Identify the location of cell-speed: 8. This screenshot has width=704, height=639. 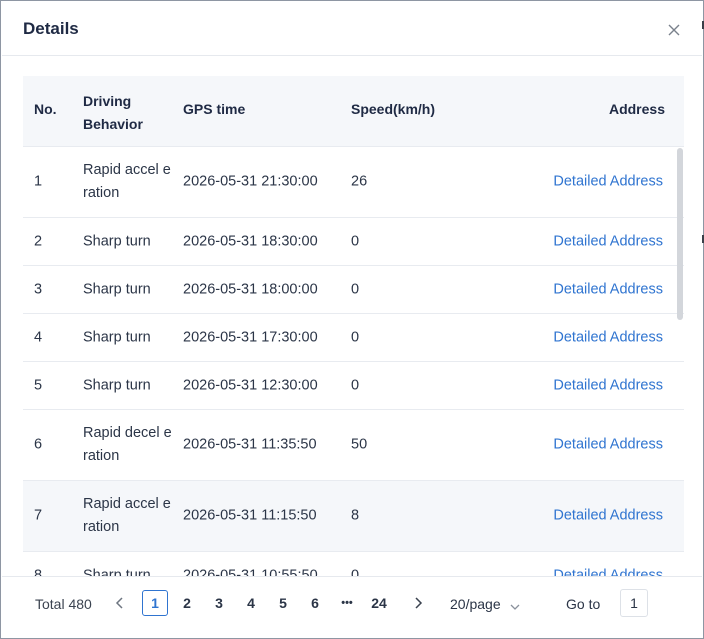
(355, 515).